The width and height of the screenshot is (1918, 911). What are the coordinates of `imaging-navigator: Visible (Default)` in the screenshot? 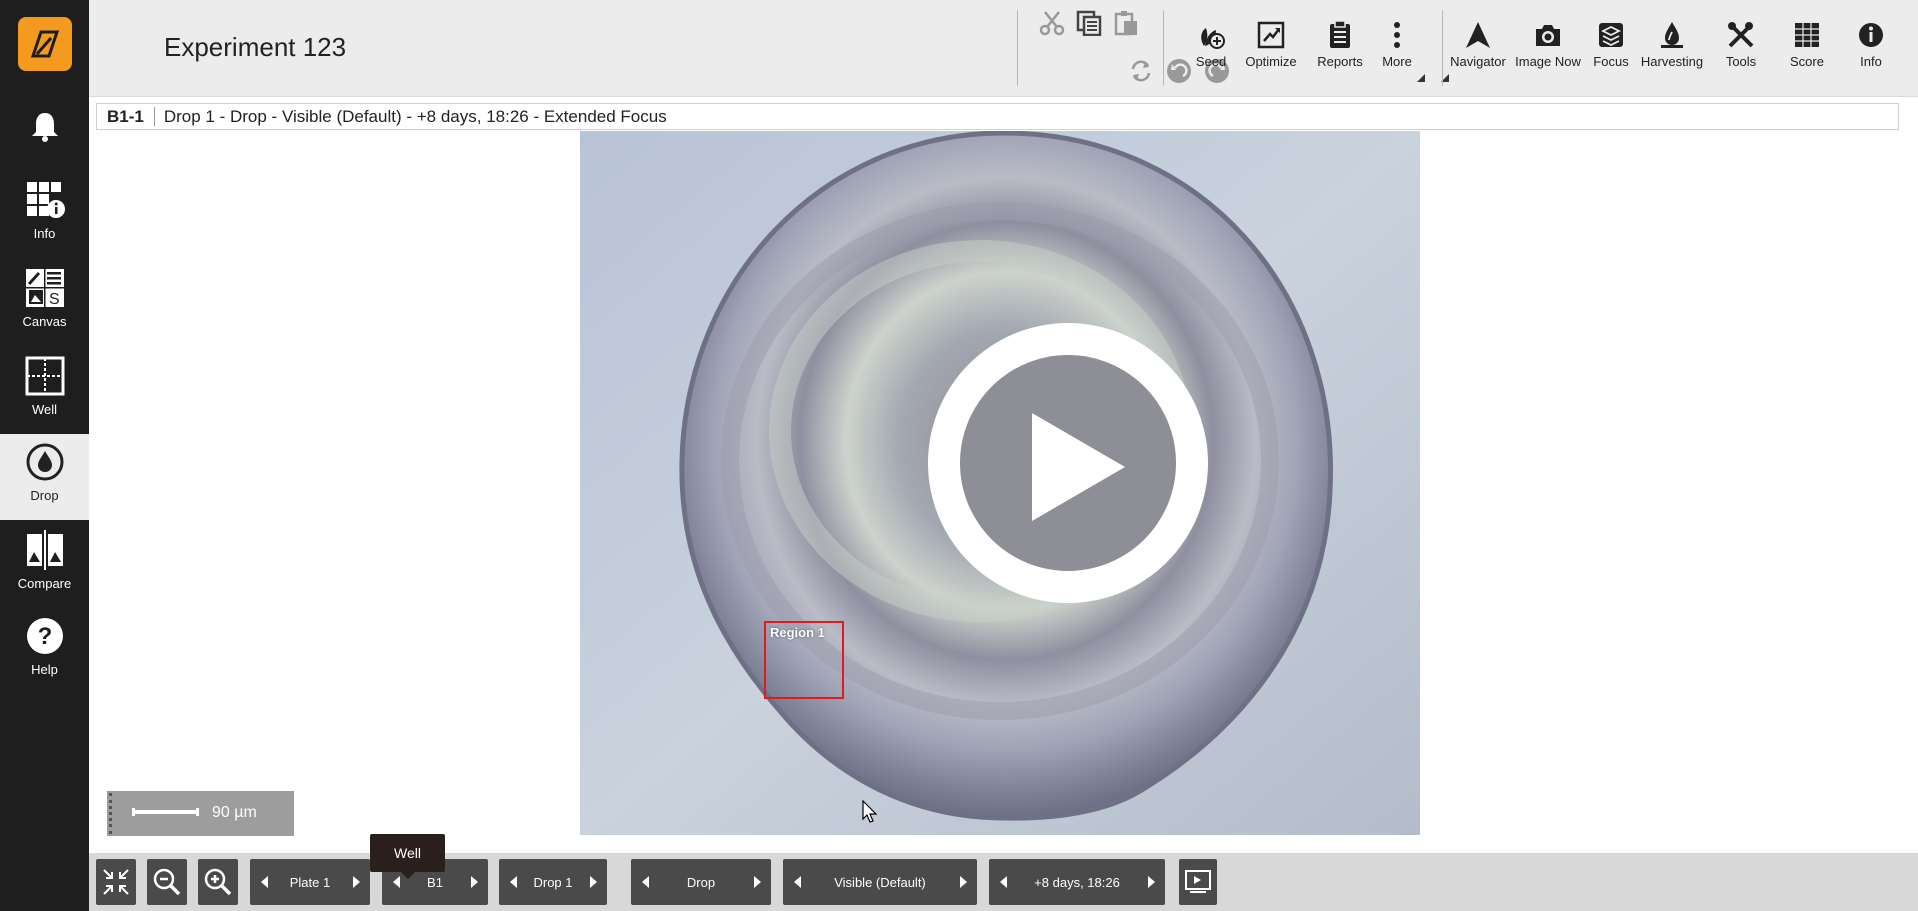 It's located at (880, 882).